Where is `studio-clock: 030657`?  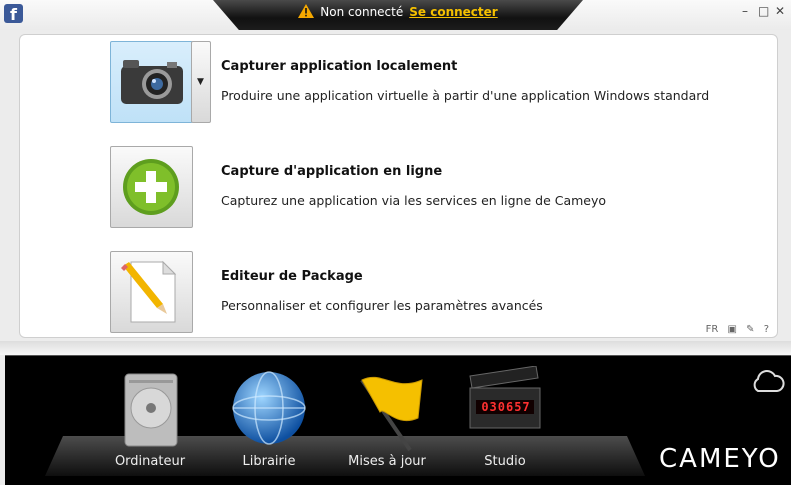 studio-clock: 030657 is located at coordinates (506, 407).